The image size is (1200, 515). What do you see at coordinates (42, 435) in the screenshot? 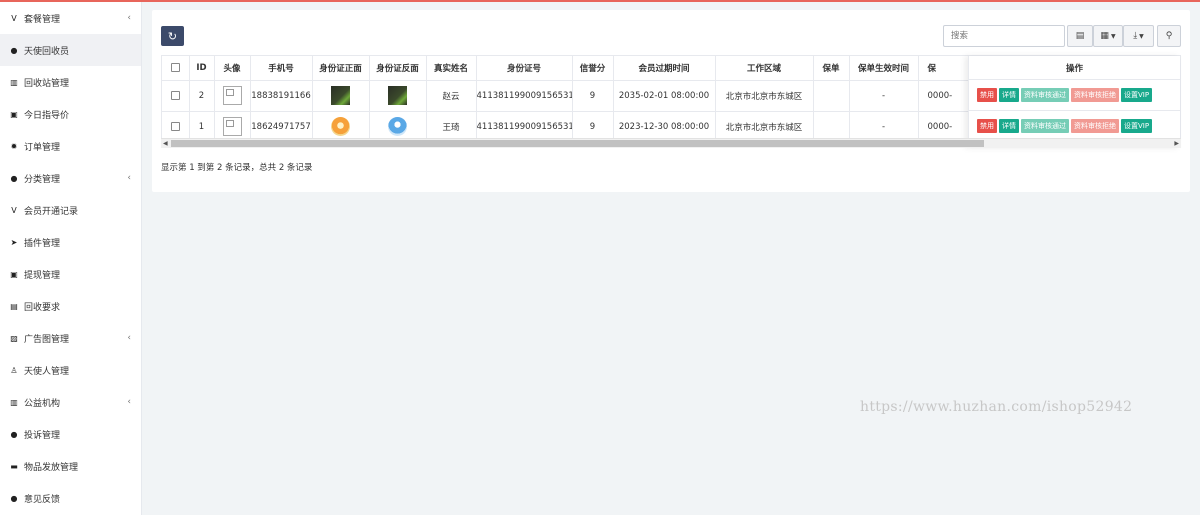
I see `sidebar-item-label: 投诉管理` at bounding box center [42, 435].